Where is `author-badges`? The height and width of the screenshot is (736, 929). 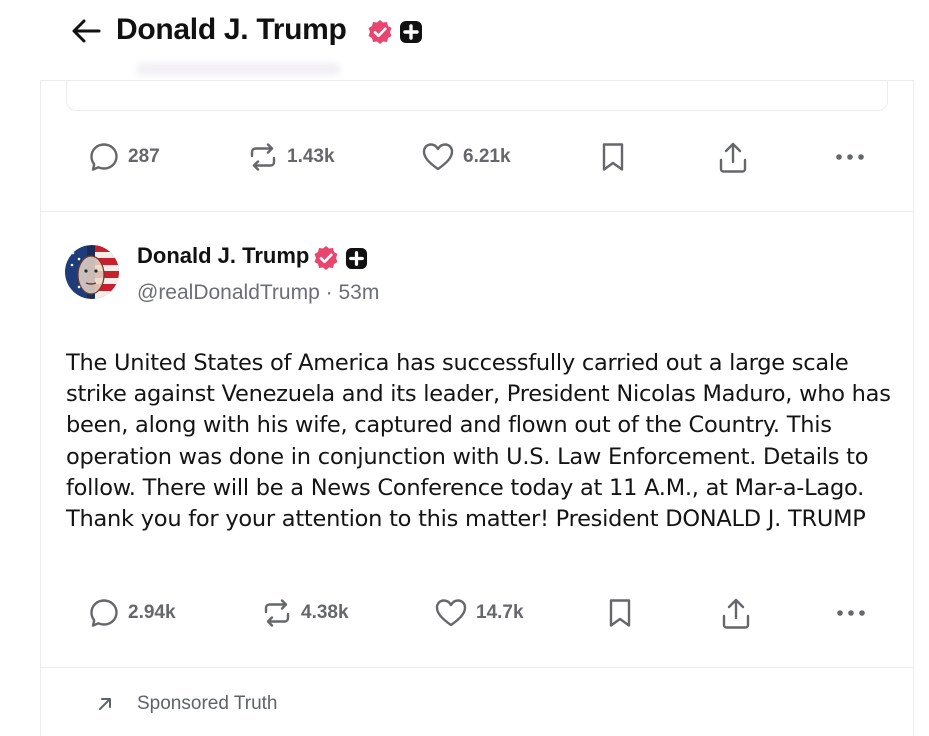 author-badges is located at coordinates (340, 258).